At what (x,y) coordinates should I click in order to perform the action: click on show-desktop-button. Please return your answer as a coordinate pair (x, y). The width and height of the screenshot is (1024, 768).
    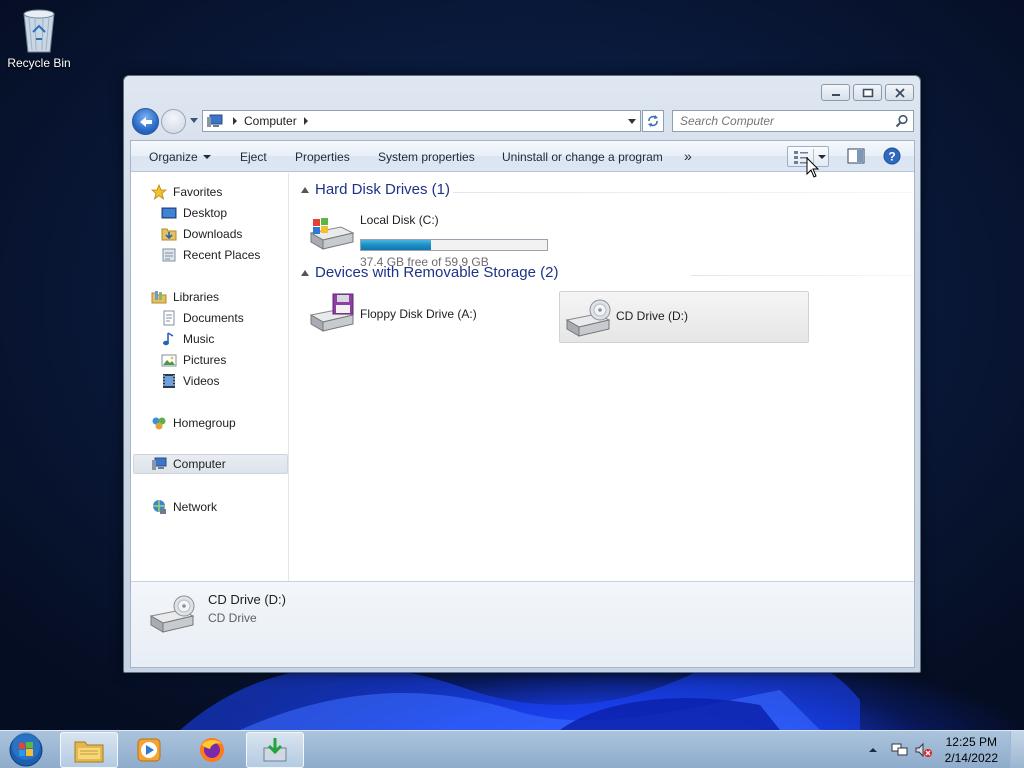
    Looking at the image, I should click on (1017, 749).